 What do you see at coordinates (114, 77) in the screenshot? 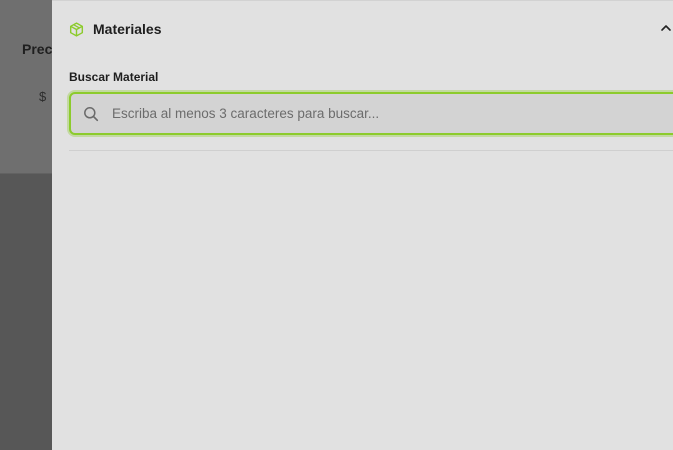
I see `search-field-label: Buscar Material` at bounding box center [114, 77].